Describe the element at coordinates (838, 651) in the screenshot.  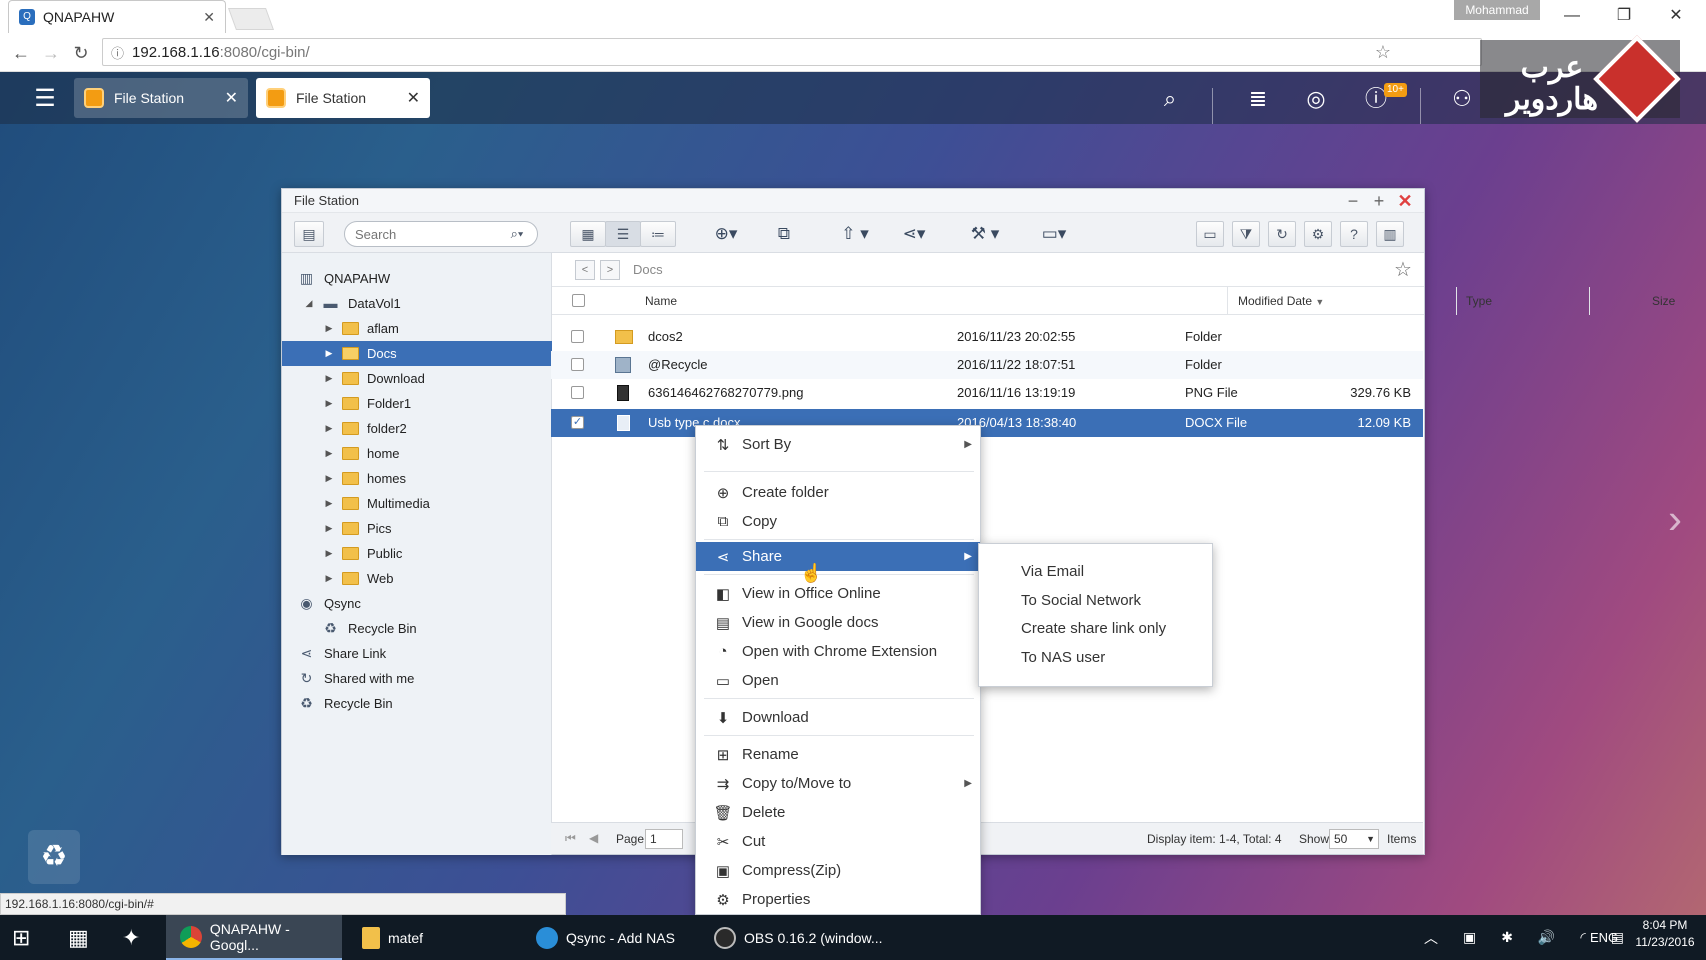
I see `menu-item-open-chrome-extension: ◔ Open with Chrome Extension` at that location.